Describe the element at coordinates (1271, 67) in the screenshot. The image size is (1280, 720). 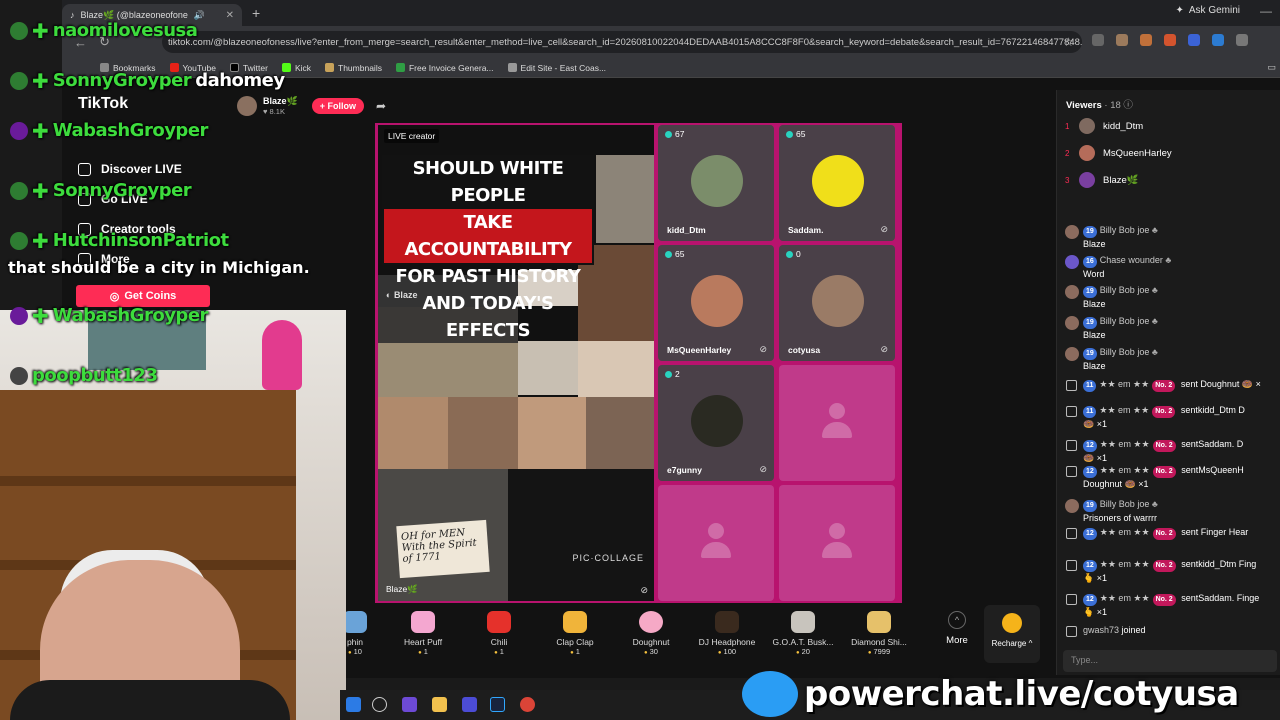
I see `all-bookmarks-icon: ▭` at that location.